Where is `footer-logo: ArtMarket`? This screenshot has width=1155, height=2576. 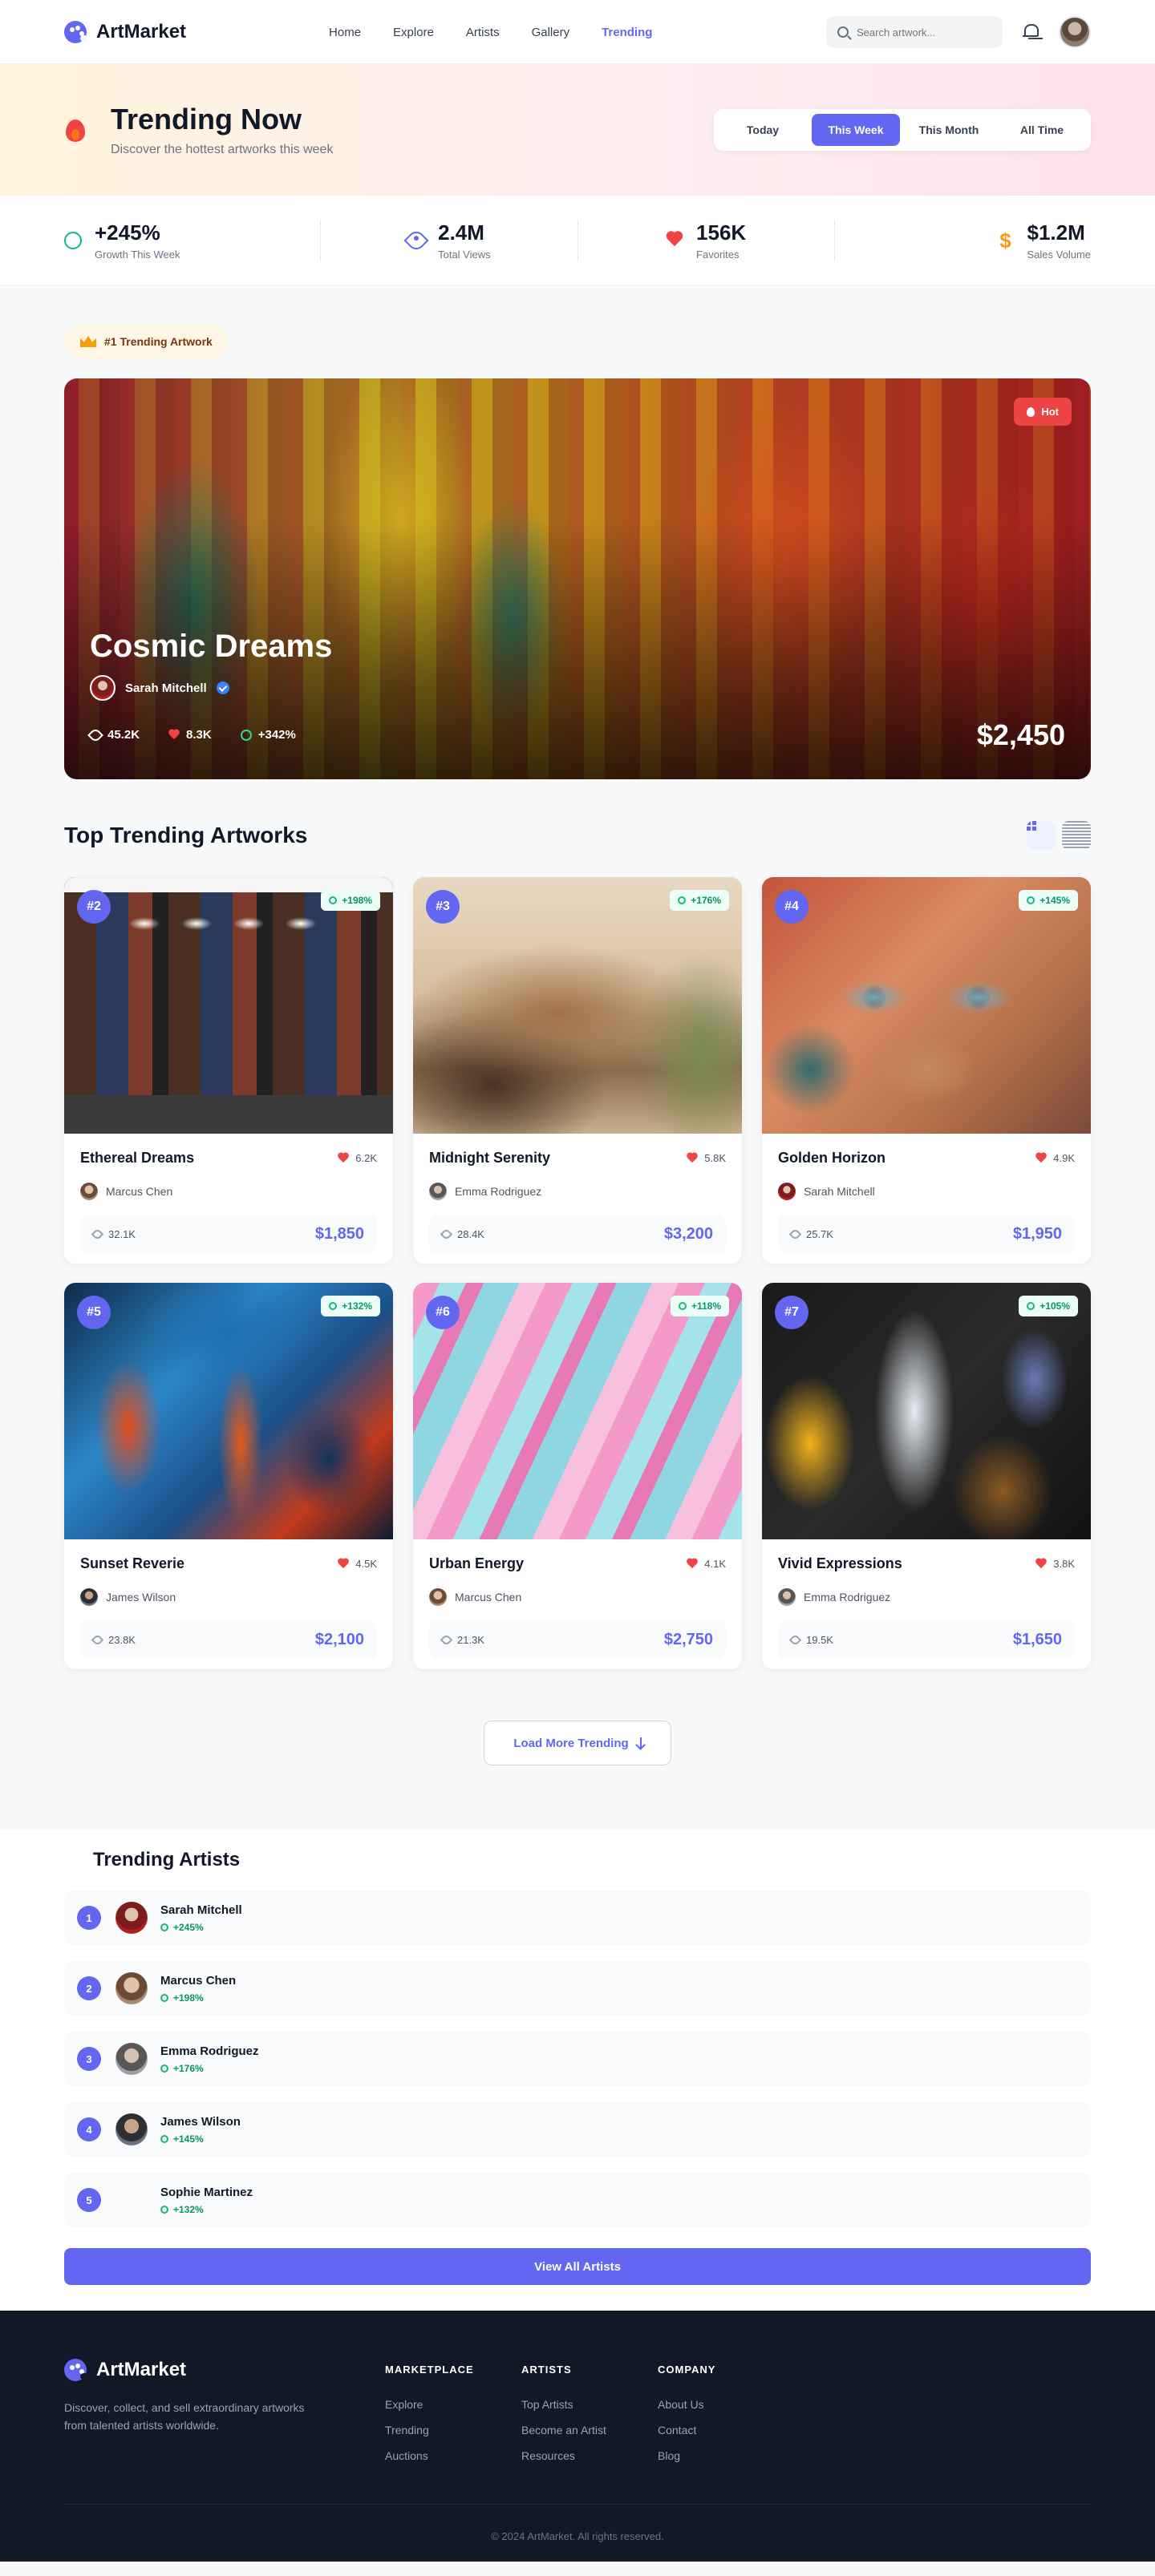
footer-logo: ArtMarket is located at coordinates (225, 2370).